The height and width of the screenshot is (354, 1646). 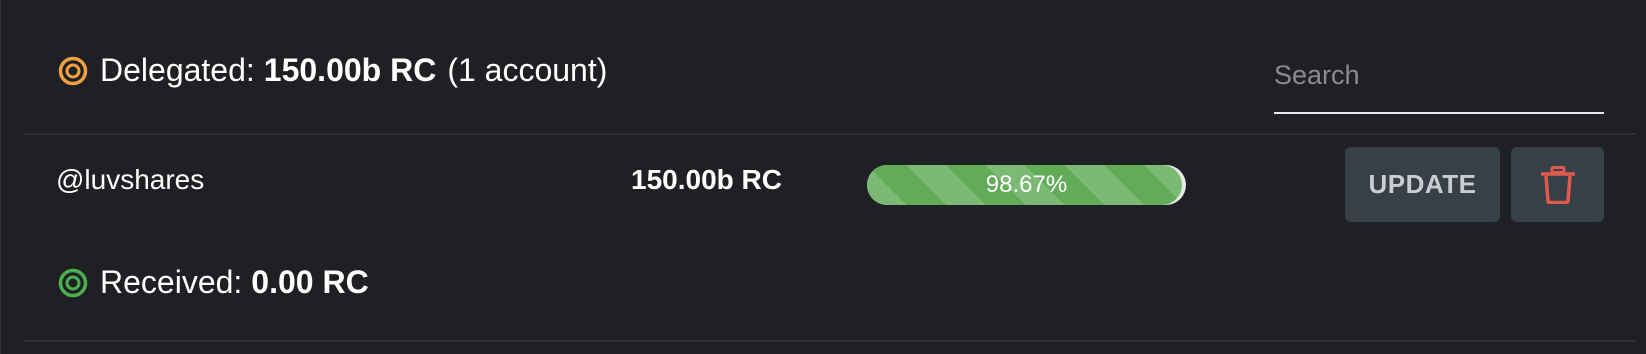 What do you see at coordinates (706, 179) in the screenshot?
I see `delegated-amount: 150.00b RC` at bounding box center [706, 179].